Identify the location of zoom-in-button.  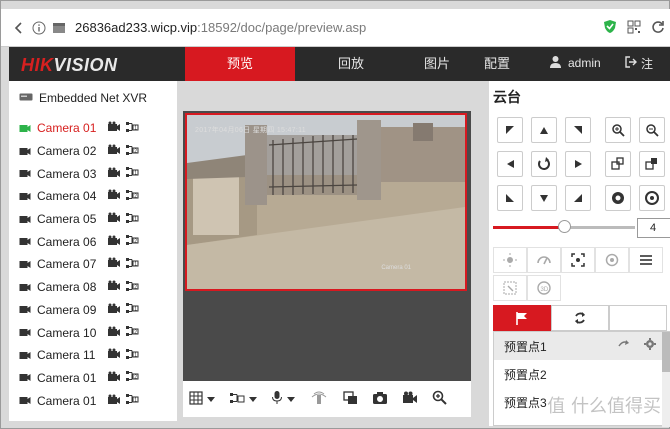
(618, 130).